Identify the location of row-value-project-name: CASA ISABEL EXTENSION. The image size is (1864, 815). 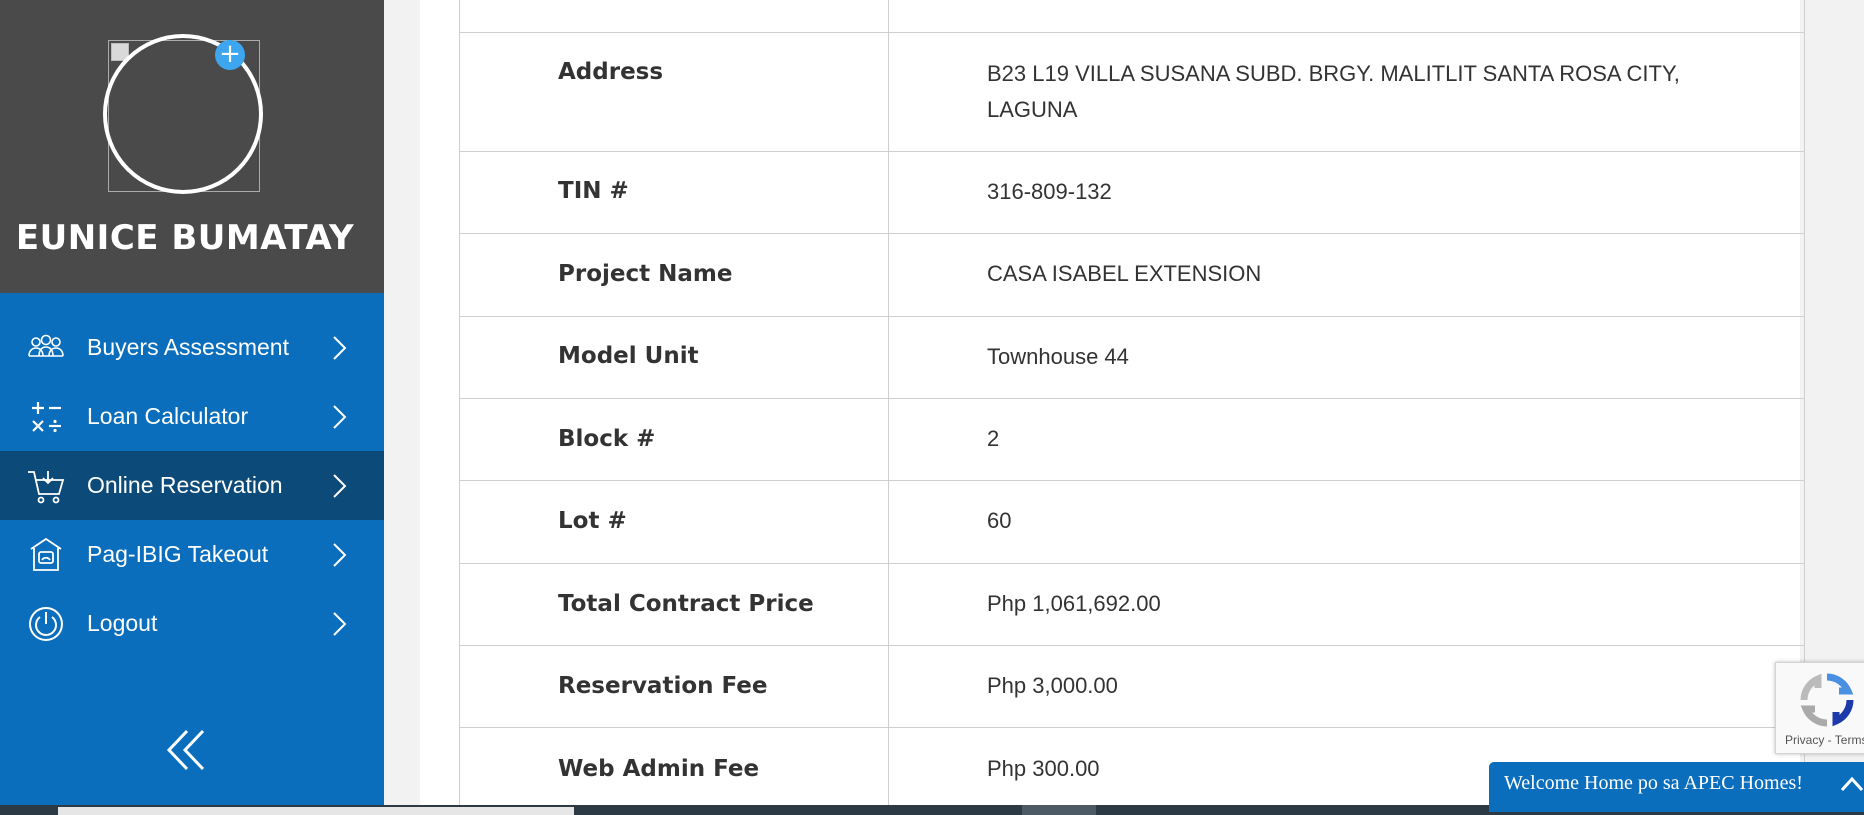
(1124, 273).